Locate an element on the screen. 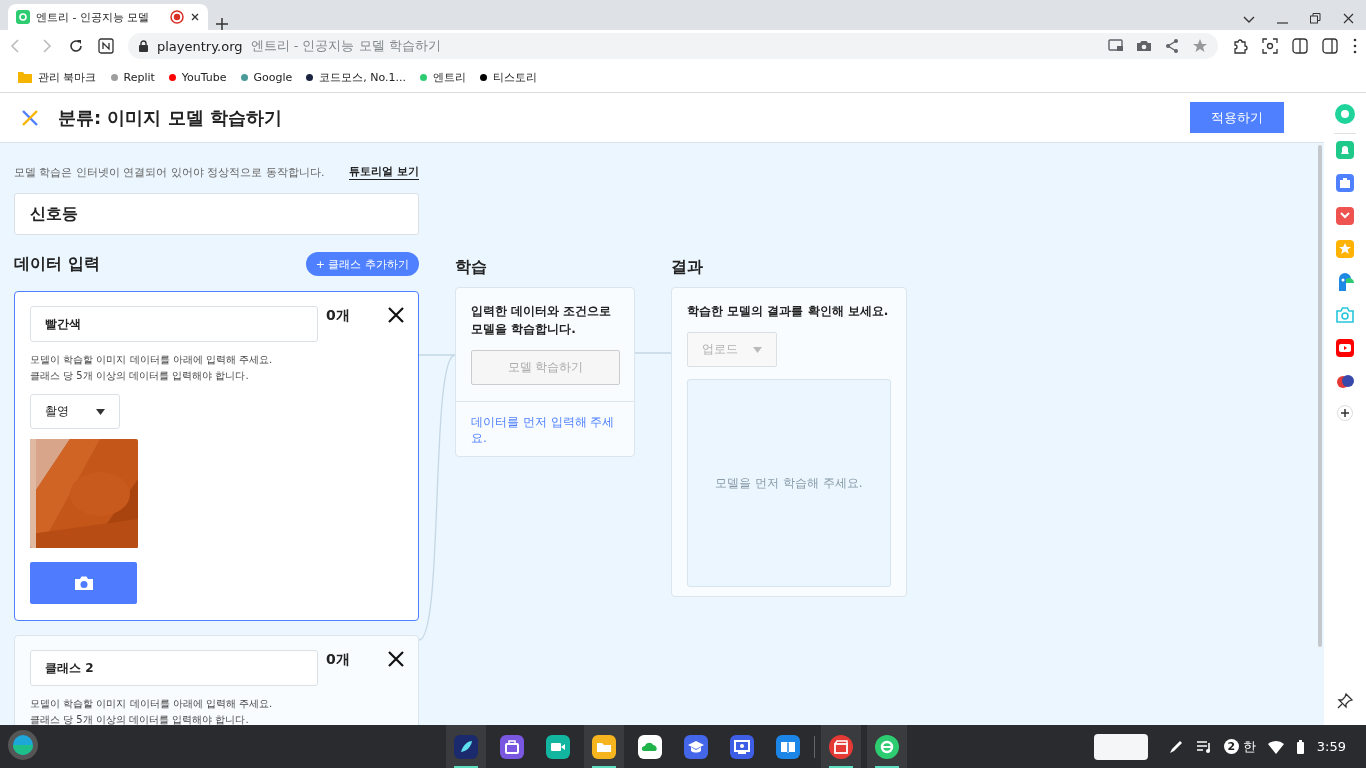 Image resolution: width=1366 pixels, height=768 pixels. warning-text: 데이터를 먼저 입력해 주세요. is located at coordinates (545, 428).